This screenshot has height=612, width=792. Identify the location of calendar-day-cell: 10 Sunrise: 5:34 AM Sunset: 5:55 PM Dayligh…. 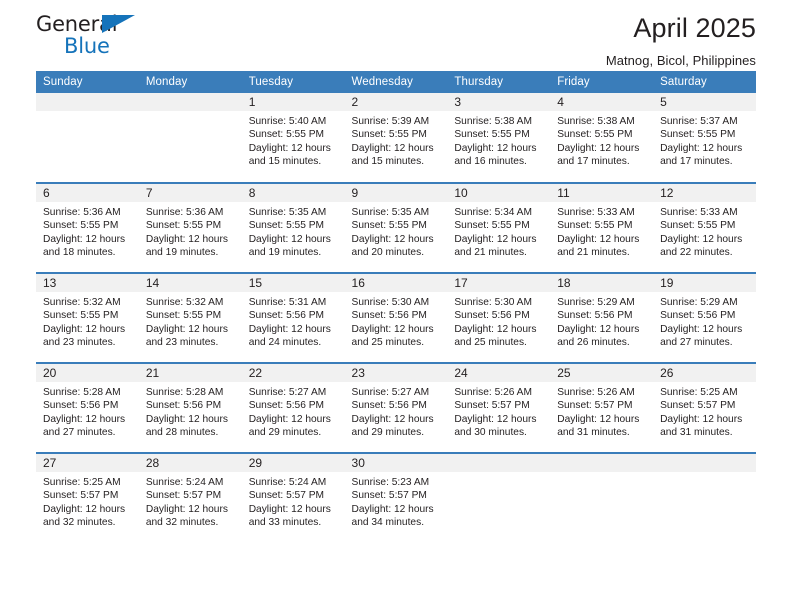
(499, 227).